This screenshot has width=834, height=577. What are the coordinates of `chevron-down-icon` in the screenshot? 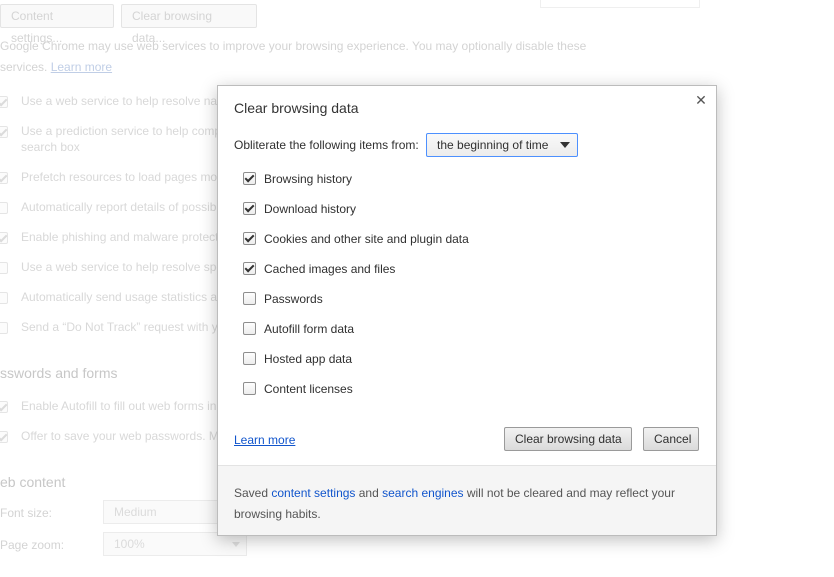 It's located at (565, 145).